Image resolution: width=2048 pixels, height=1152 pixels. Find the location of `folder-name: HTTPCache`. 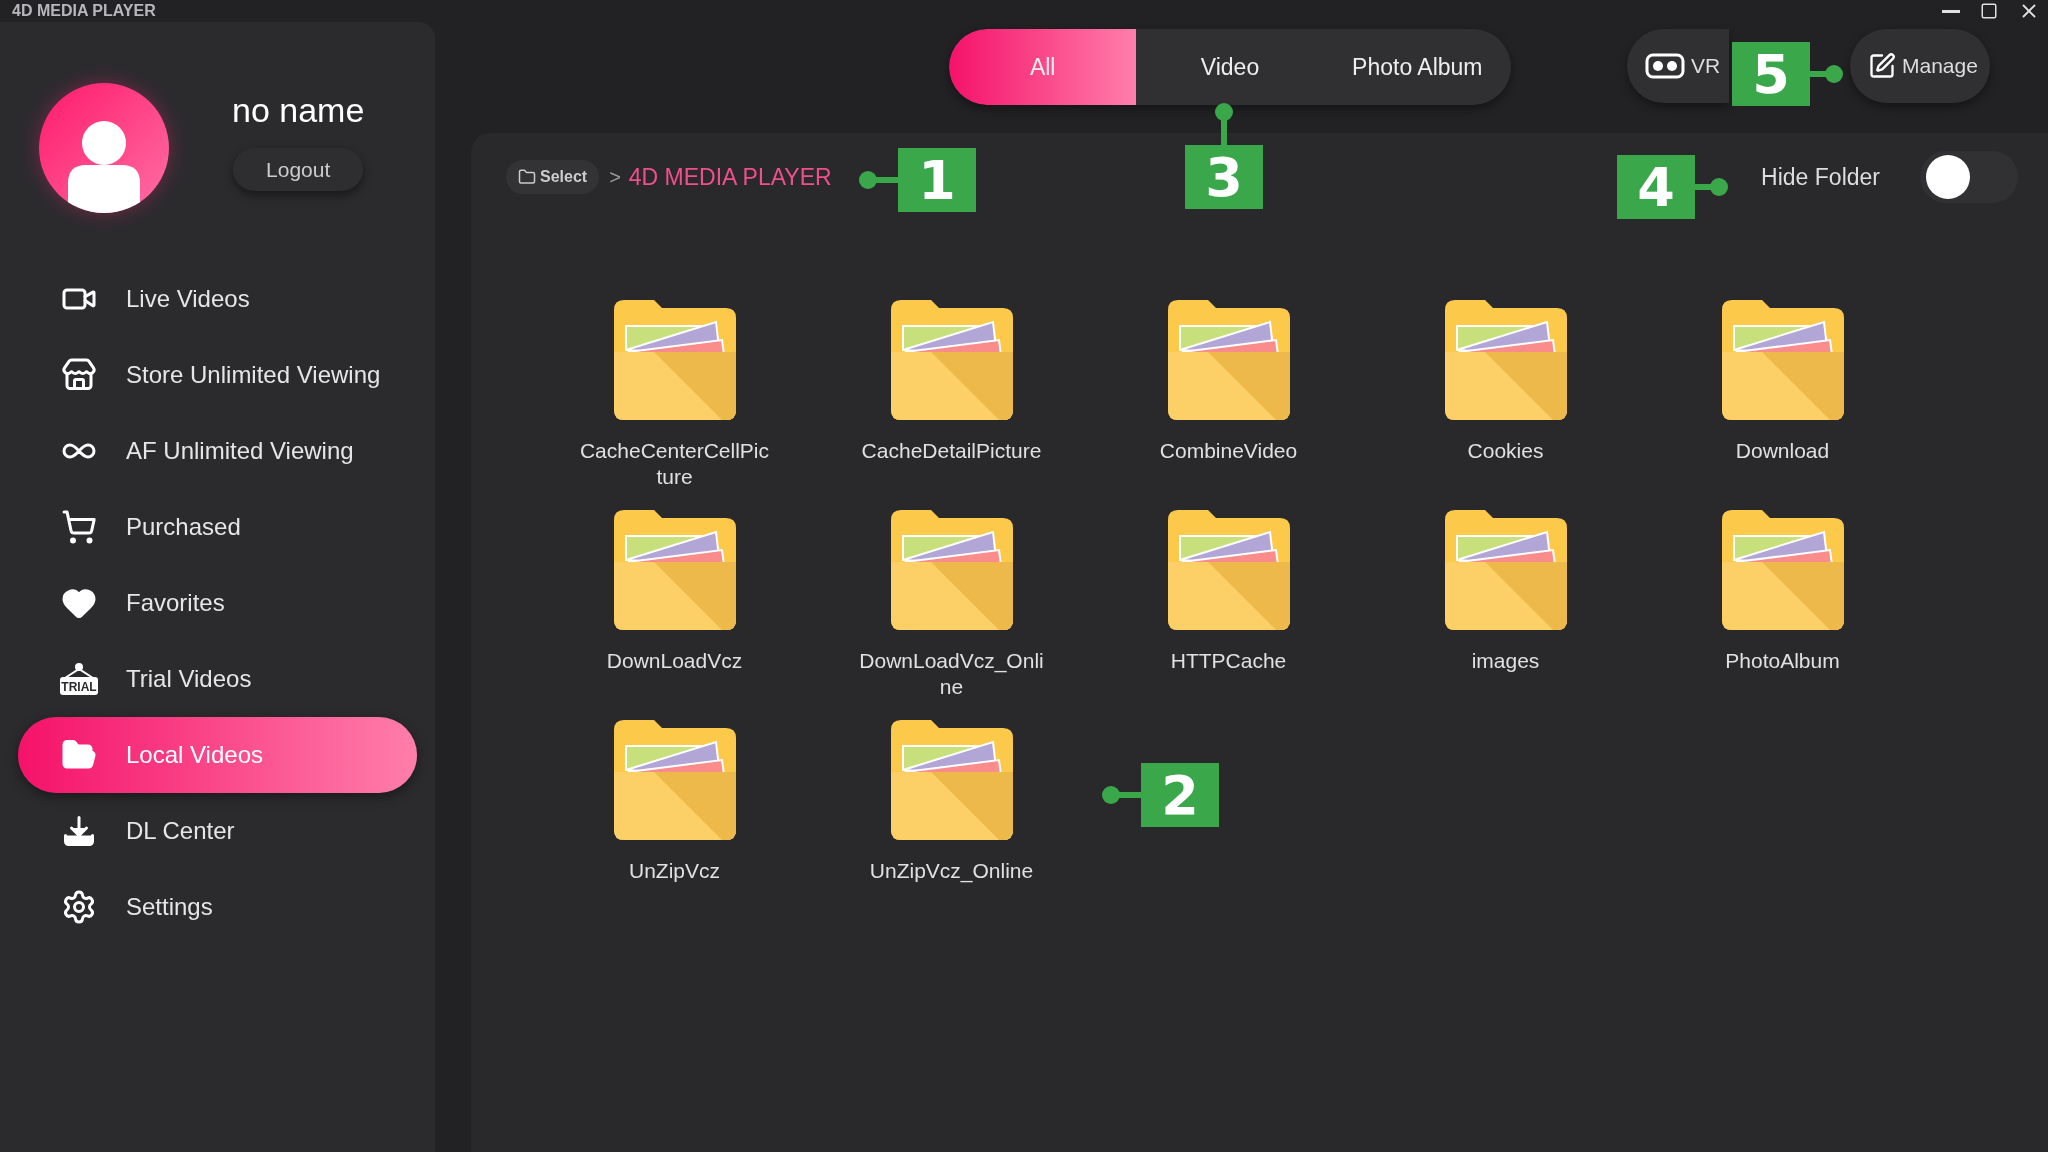

folder-name: HTTPCache is located at coordinates (1228, 661).